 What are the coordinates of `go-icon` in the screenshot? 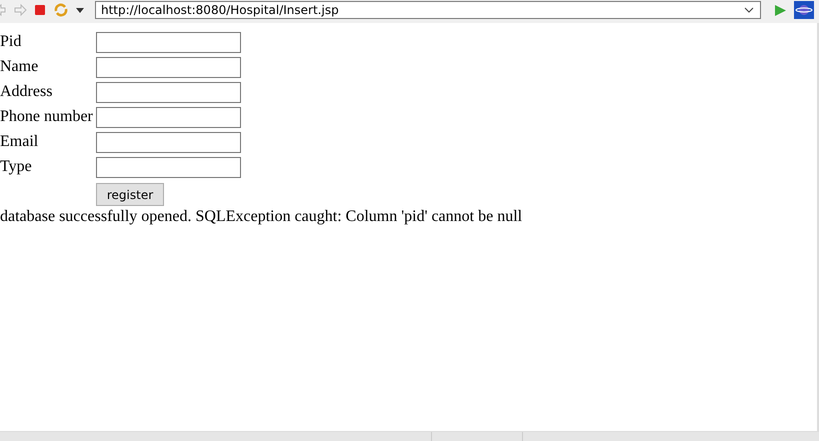 It's located at (780, 10).